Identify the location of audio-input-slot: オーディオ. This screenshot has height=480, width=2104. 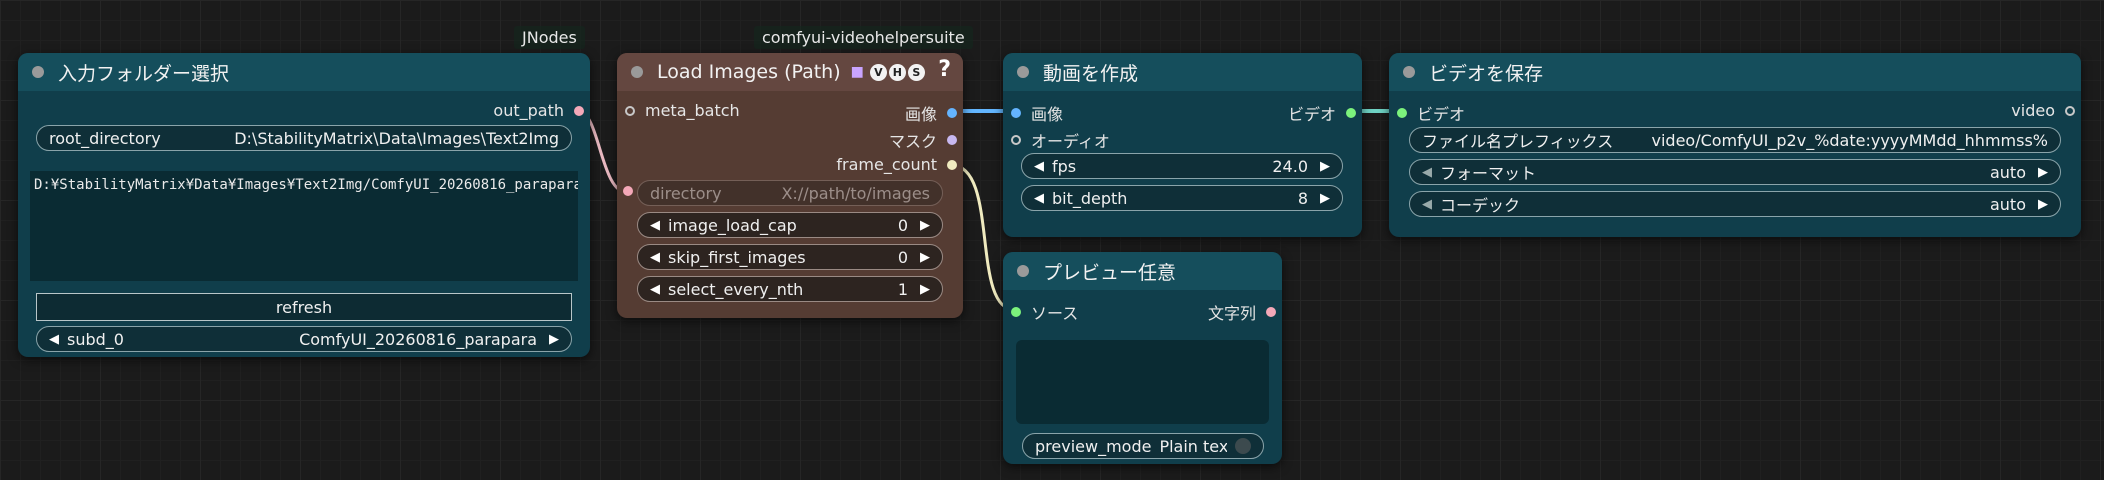
(1060, 140).